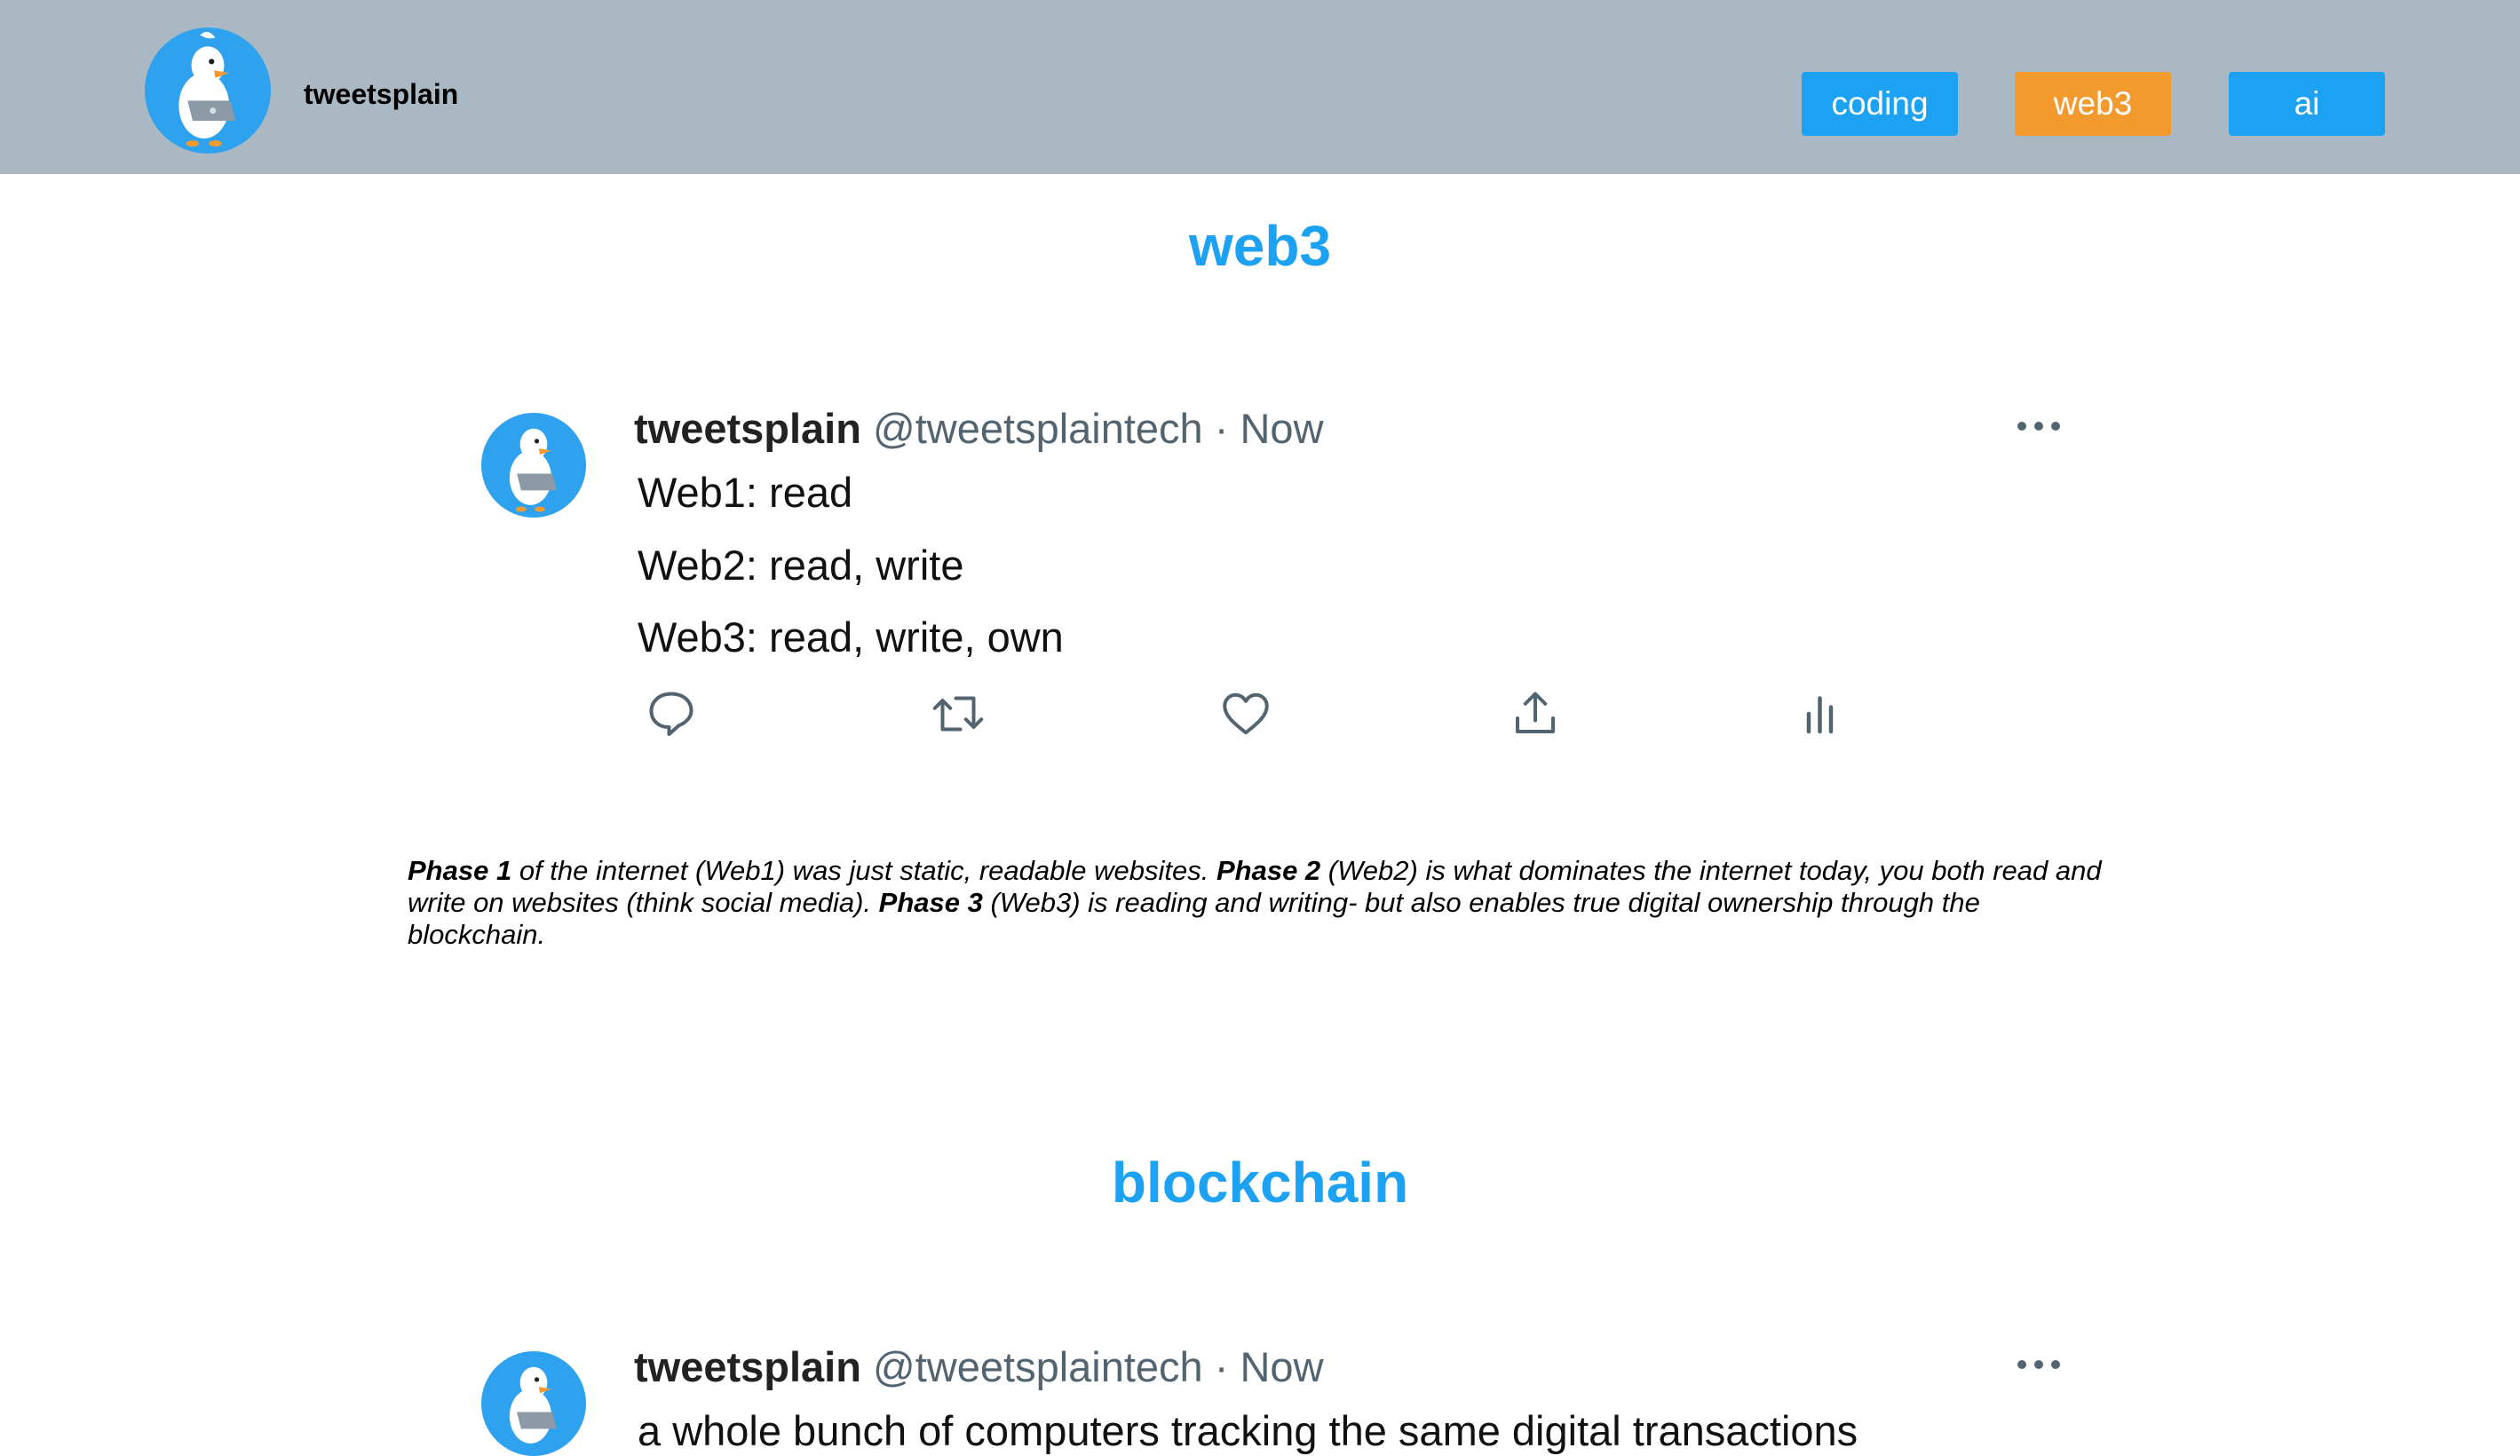  Describe the element at coordinates (1260, 246) in the screenshot. I see `section-title-web3: web3` at that location.